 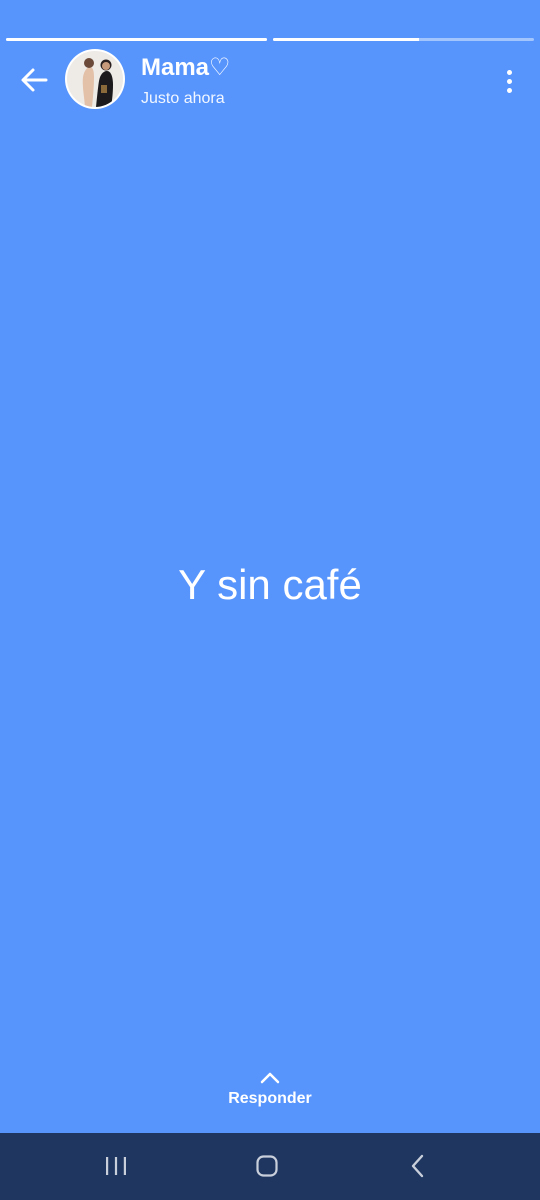 I want to click on arrow-left-icon, so click(x=34, y=80).